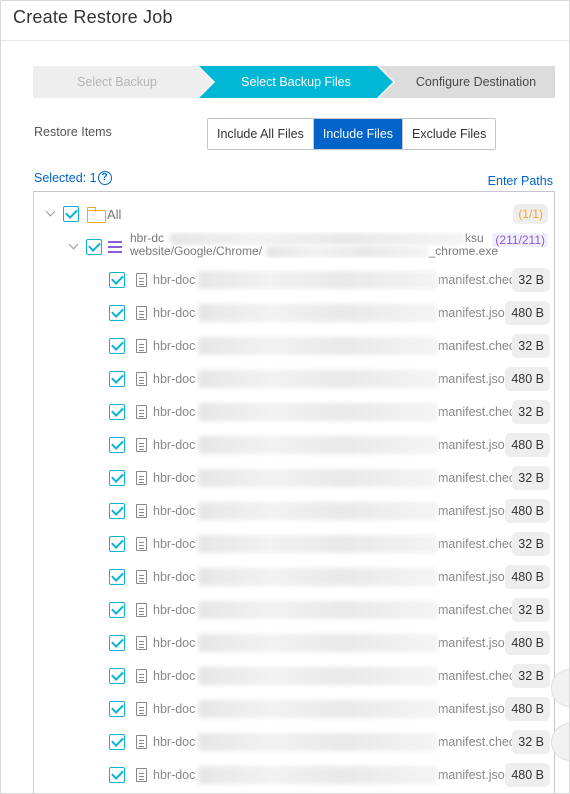 This screenshot has width=570, height=794. Describe the element at coordinates (449, 134) in the screenshot. I see `exclude-files-button: Exclude Files` at that location.